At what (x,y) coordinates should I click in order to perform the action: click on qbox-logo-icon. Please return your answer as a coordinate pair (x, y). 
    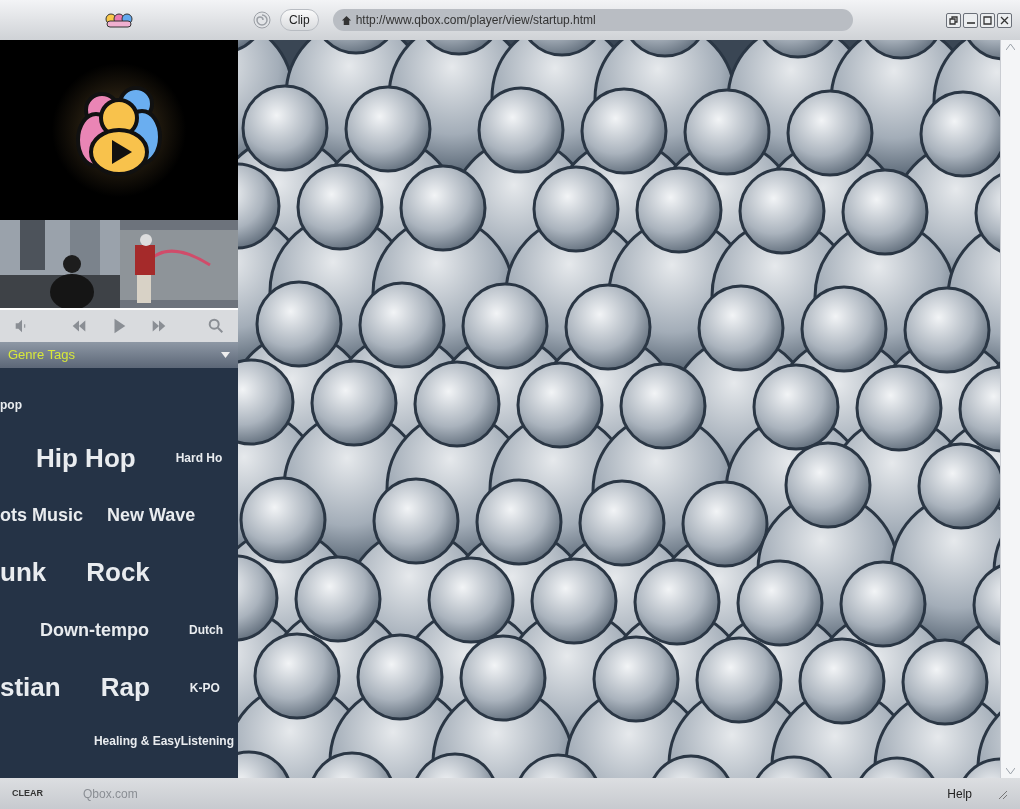
    Looking at the image, I should click on (119, 20).